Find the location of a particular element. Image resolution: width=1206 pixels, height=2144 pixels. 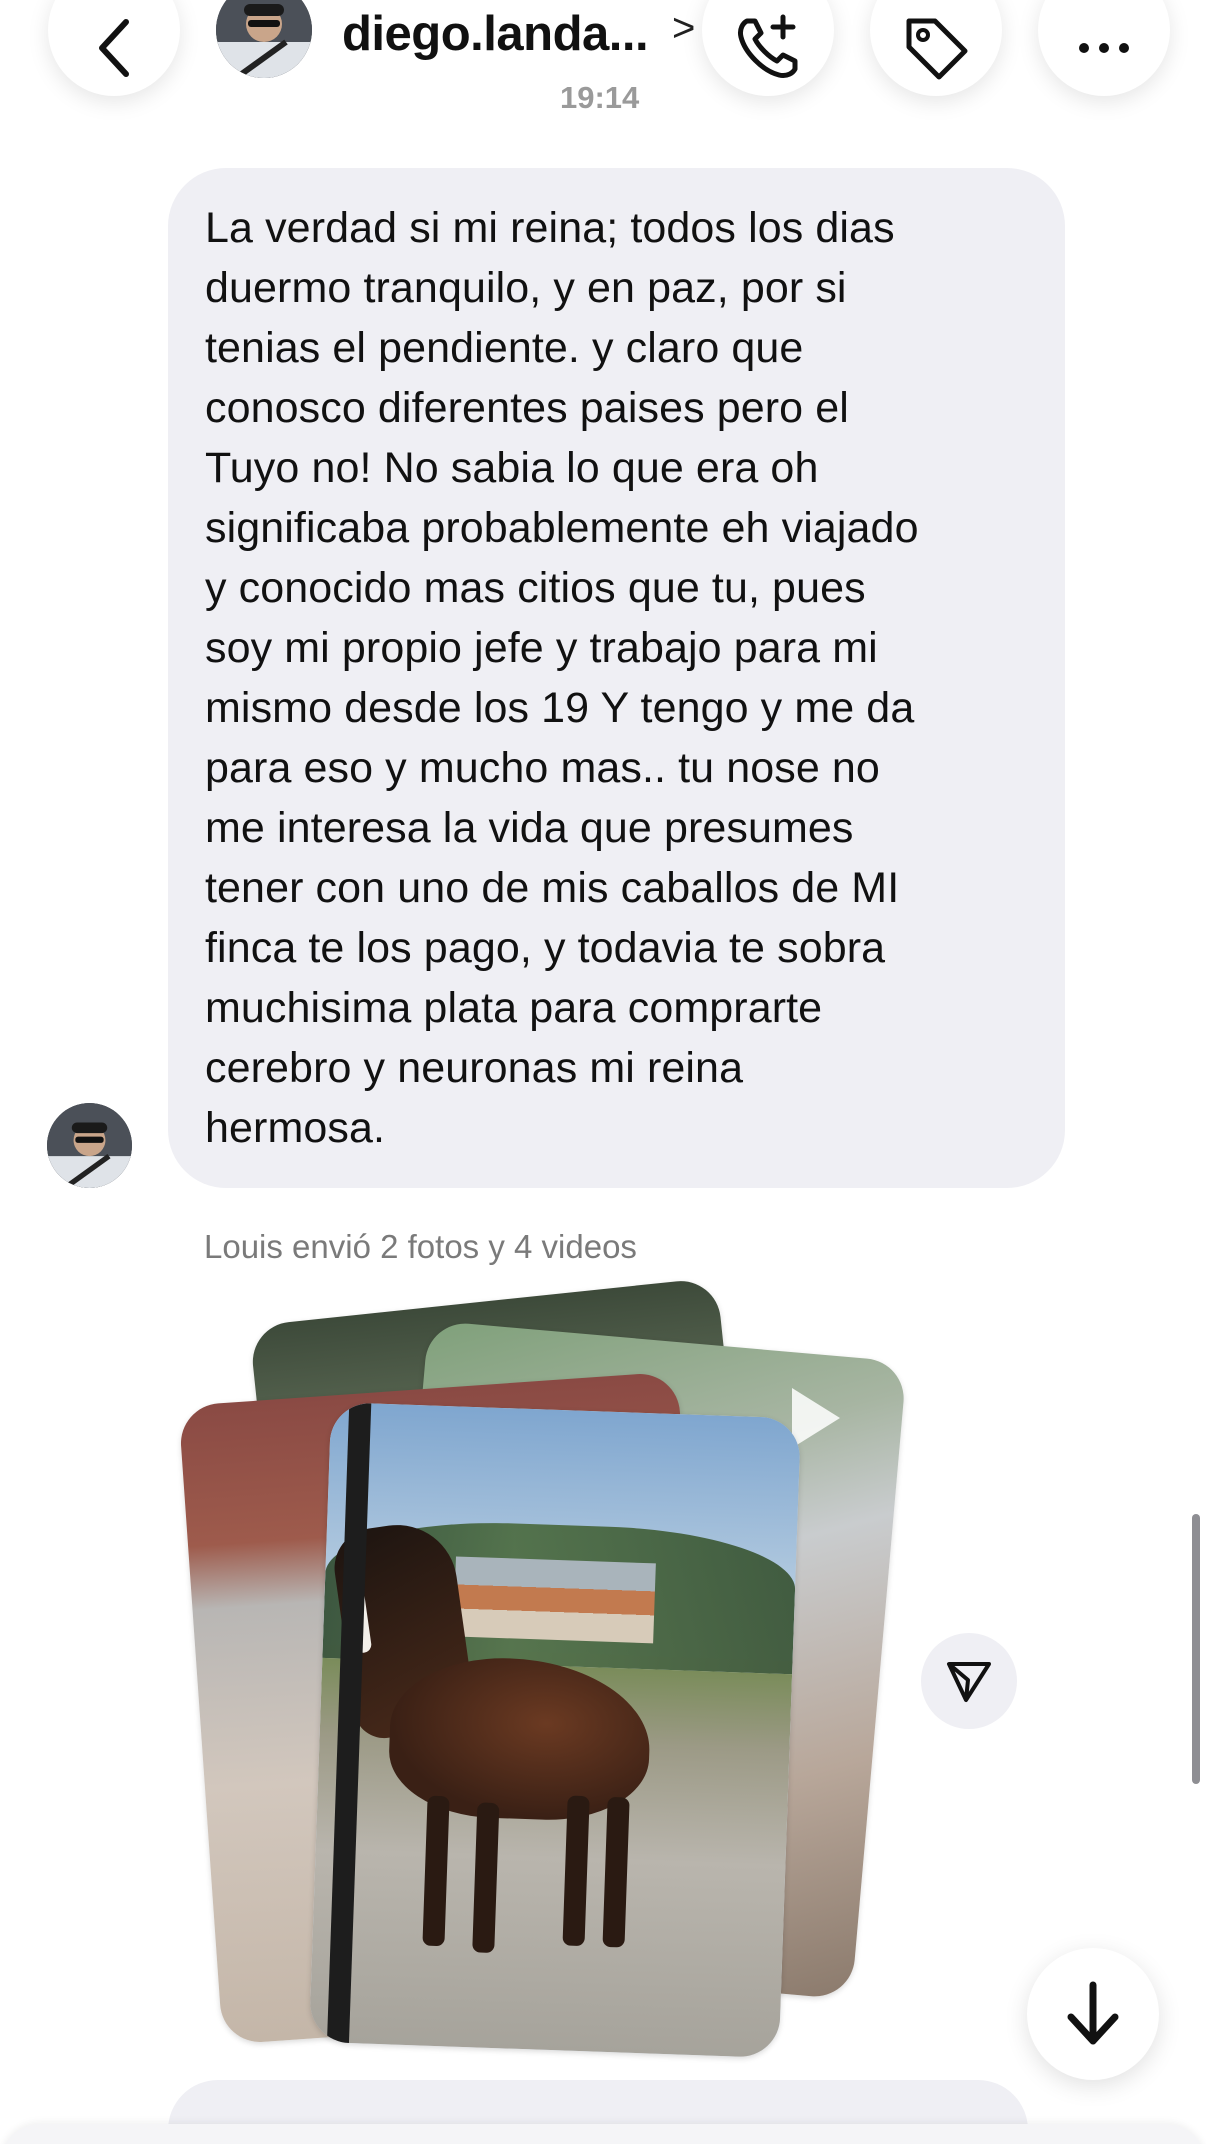

arrow-down-icon is located at coordinates (1093, 2013).